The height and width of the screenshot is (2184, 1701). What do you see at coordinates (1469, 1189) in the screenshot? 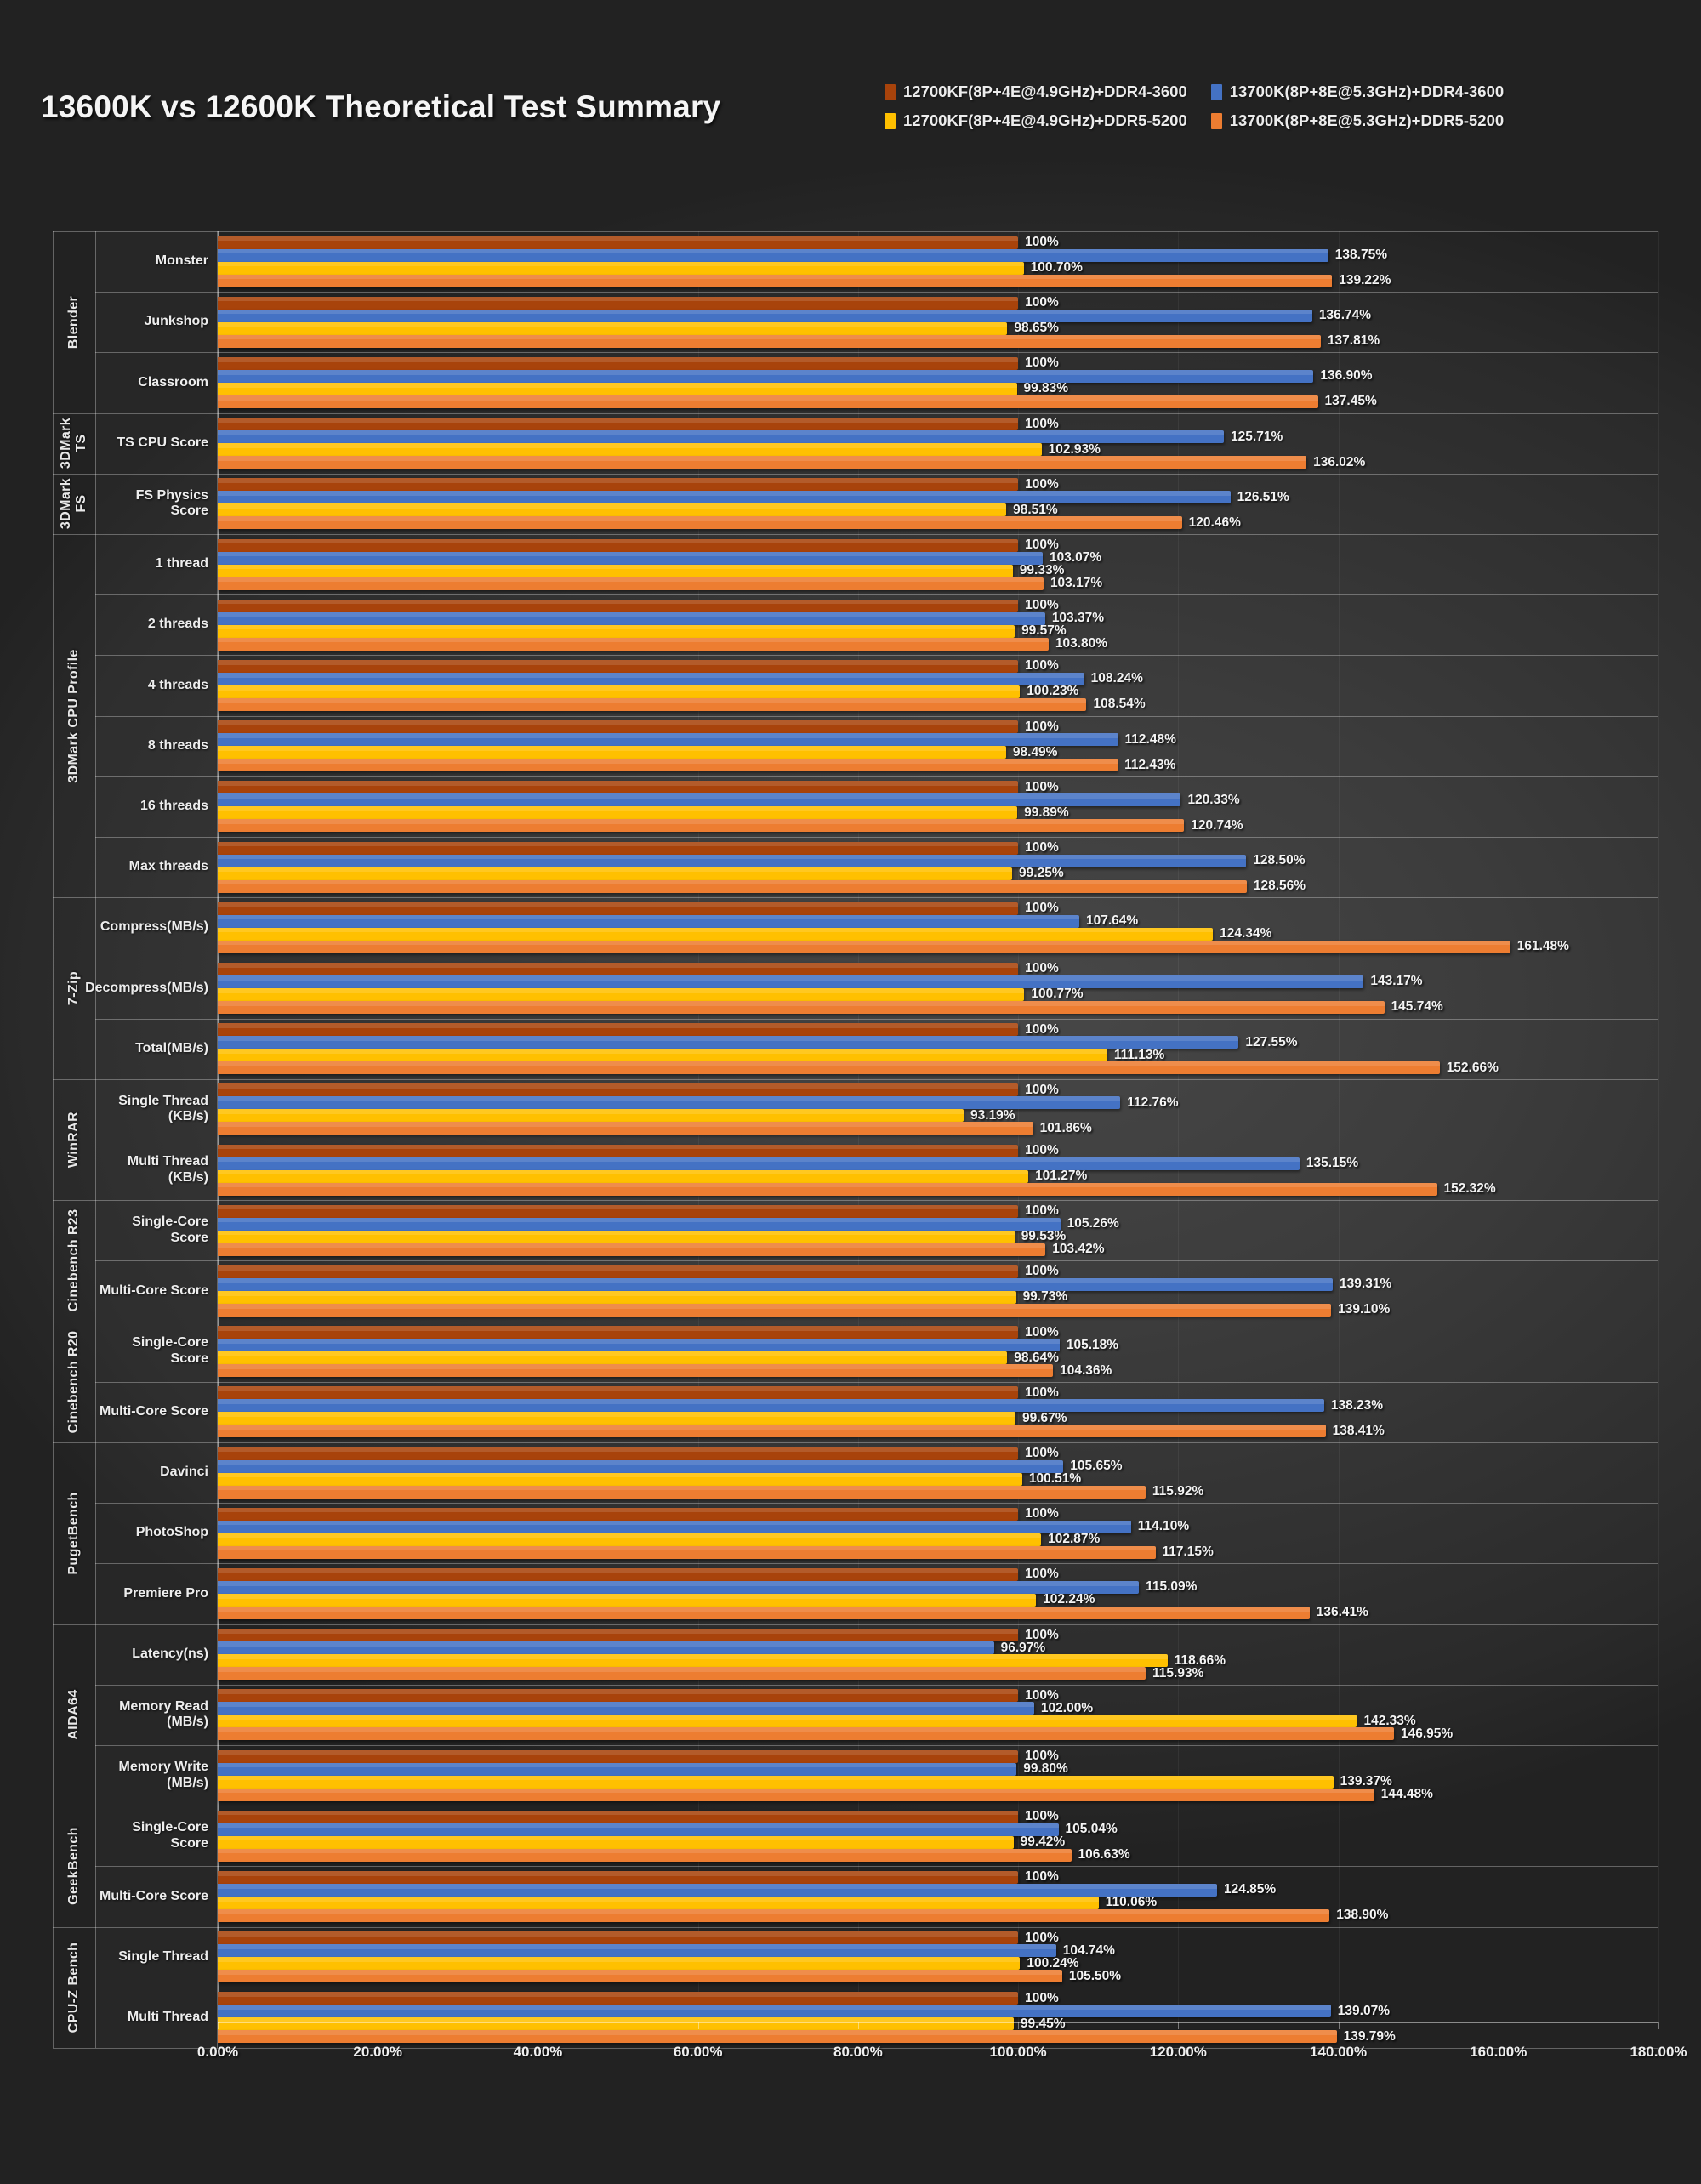
I see `bar-value-label: 152.32%` at bounding box center [1469, 1189].